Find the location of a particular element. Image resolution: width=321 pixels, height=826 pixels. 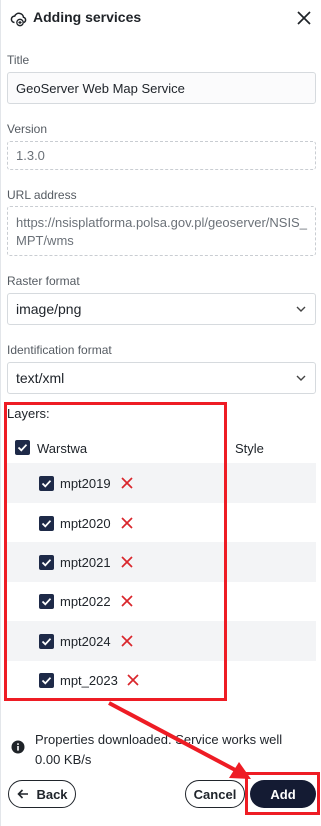

ident-format-label: Identification format is located at coordinates (59, 350).